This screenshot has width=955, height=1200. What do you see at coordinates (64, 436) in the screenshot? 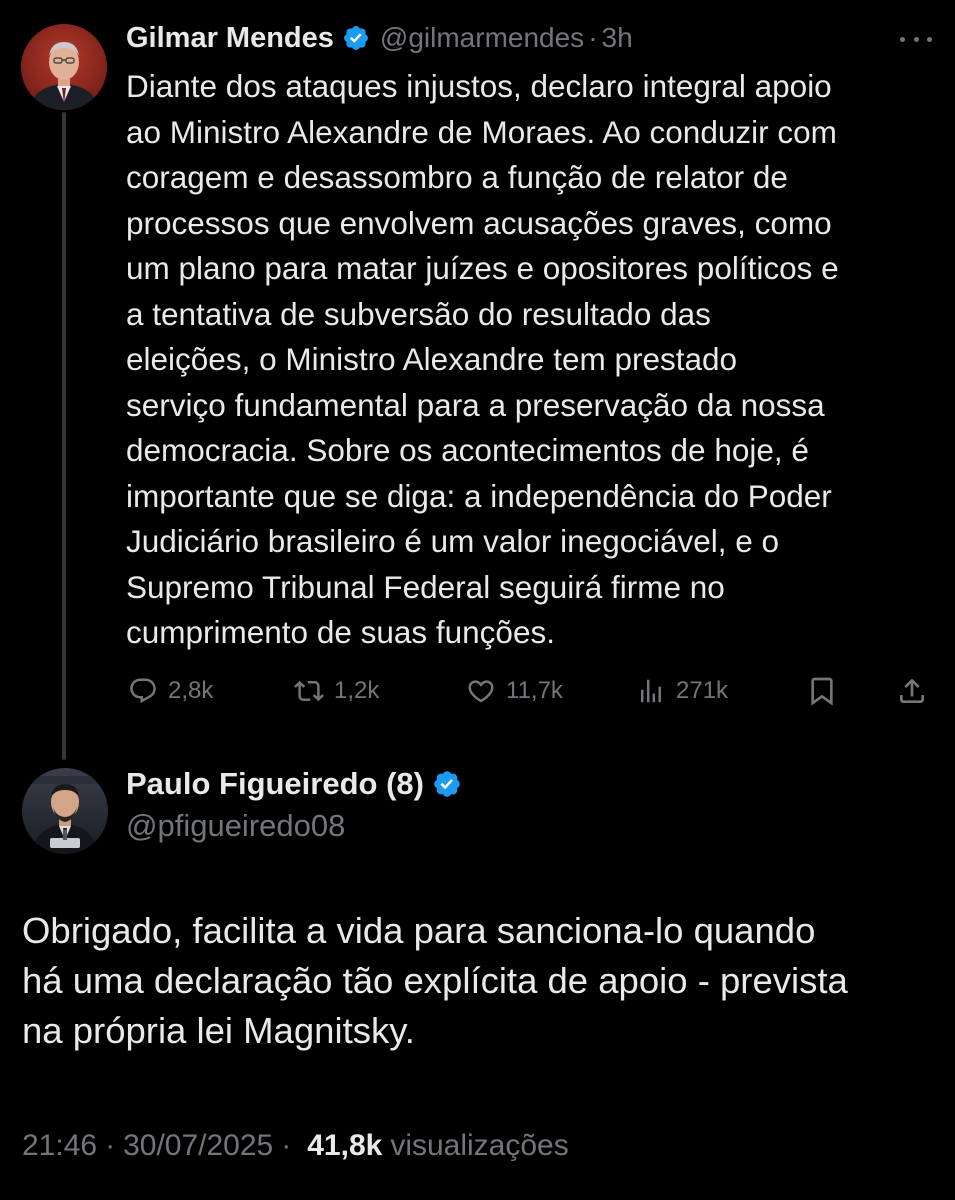
I see `thread-connector-line` at bounding box center [64, 436].